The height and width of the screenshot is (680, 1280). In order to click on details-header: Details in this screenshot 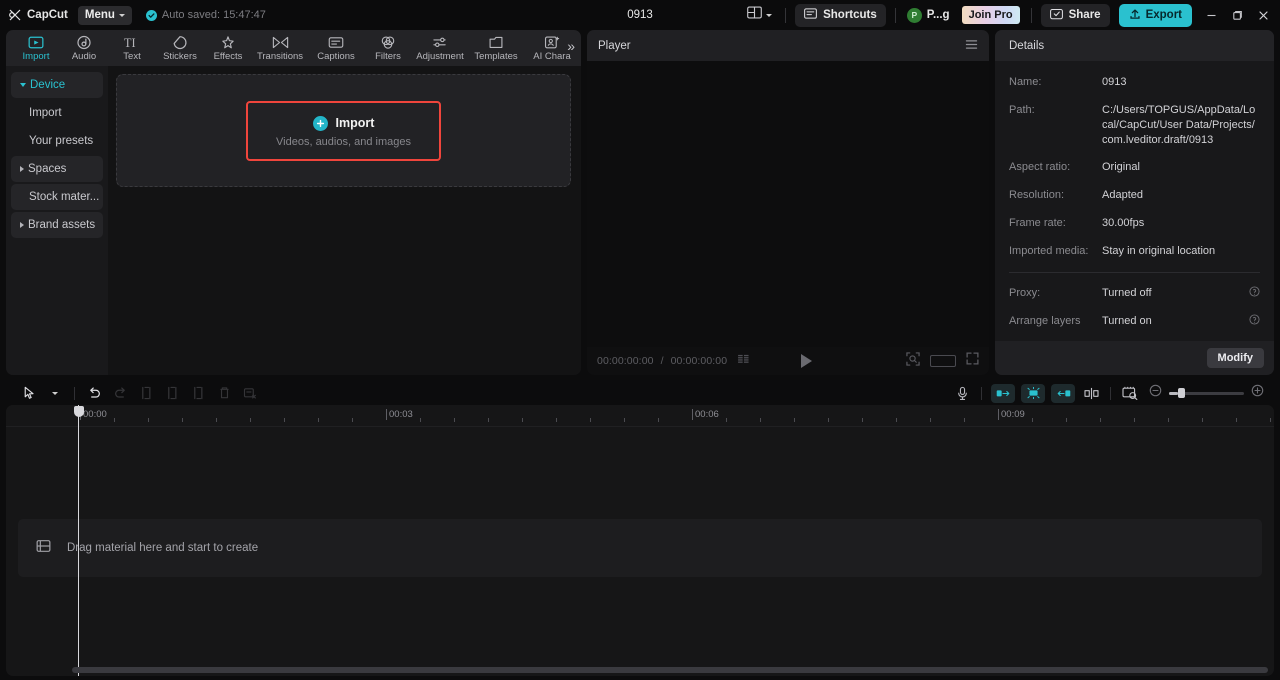, I will do `click(1134, 45)`.